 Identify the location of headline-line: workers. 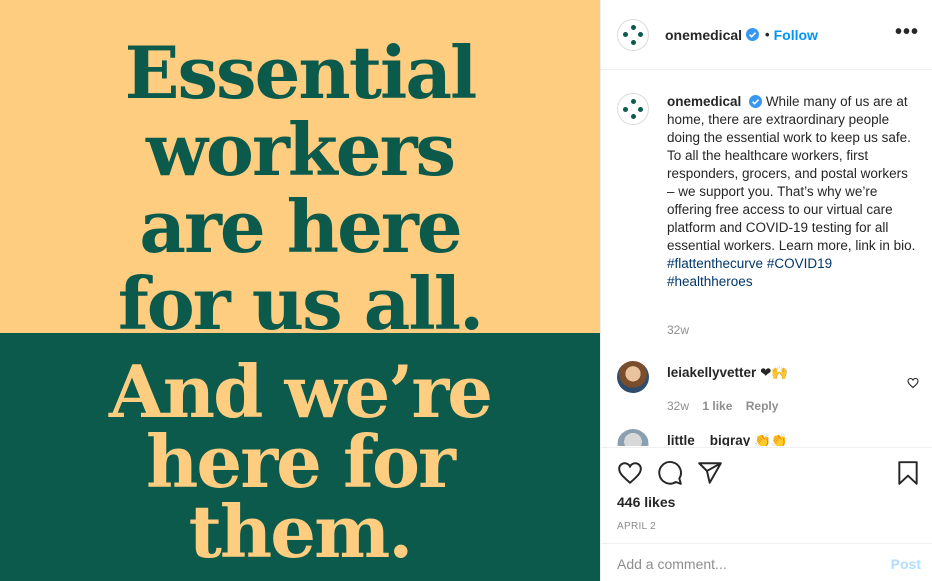
(300, 149).